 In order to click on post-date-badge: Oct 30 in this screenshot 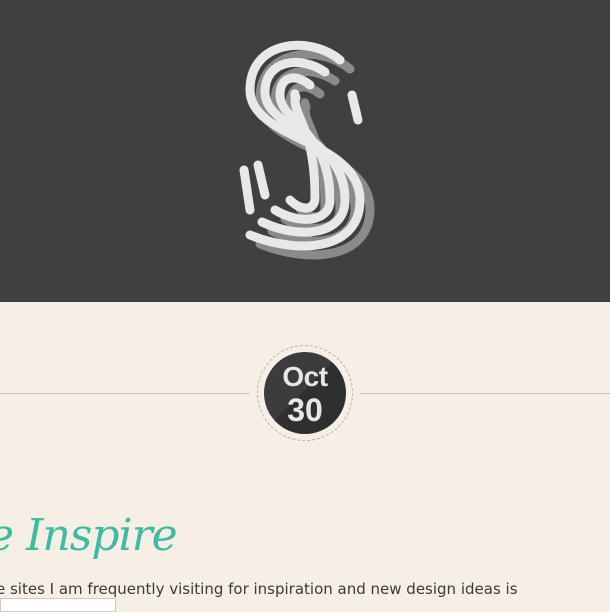, I will do `click(305, 393)`.